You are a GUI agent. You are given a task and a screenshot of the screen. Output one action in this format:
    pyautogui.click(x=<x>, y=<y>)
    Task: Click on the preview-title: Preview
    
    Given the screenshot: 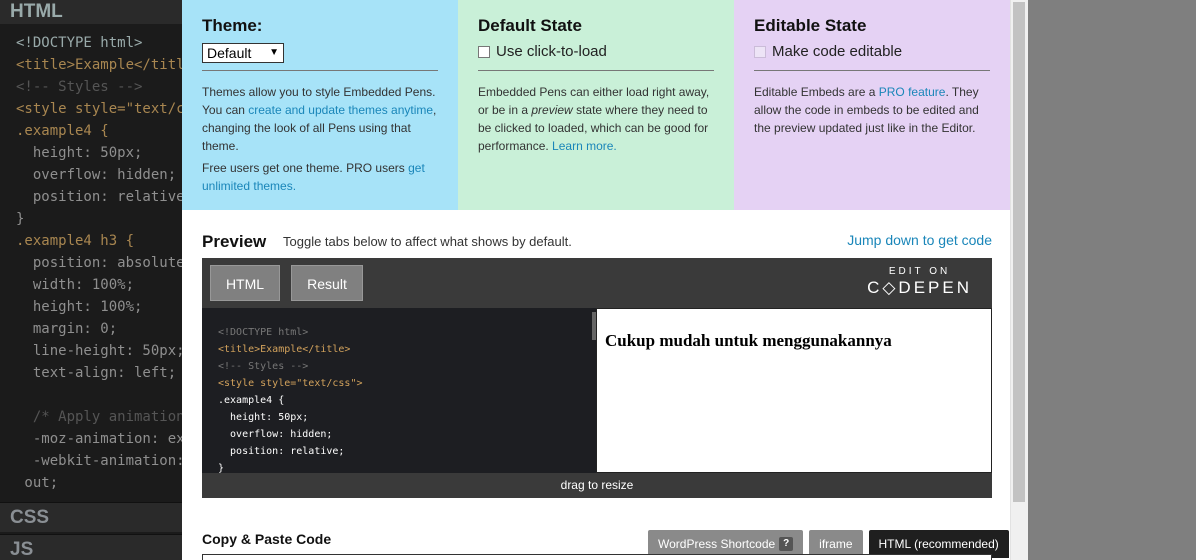 What is the action you would take?
    pyautogui.click(x=234, y=241)
    